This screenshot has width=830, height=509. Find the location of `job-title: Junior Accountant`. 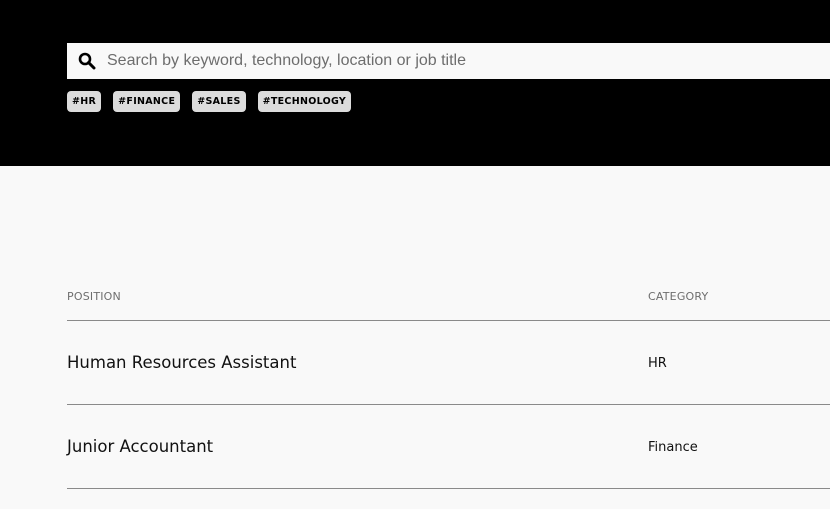

job-title: Junior Accountant is located at coordinates (140, 446).